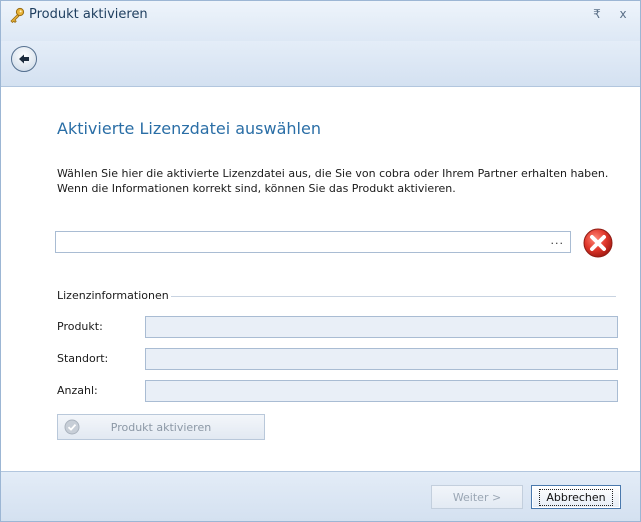 This screenshot has height=522, width=641. I want to click on arrow-left-icon, so click(24, 59).